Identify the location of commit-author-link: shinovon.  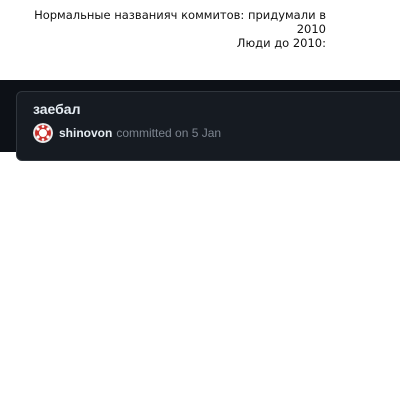
(85, 133).